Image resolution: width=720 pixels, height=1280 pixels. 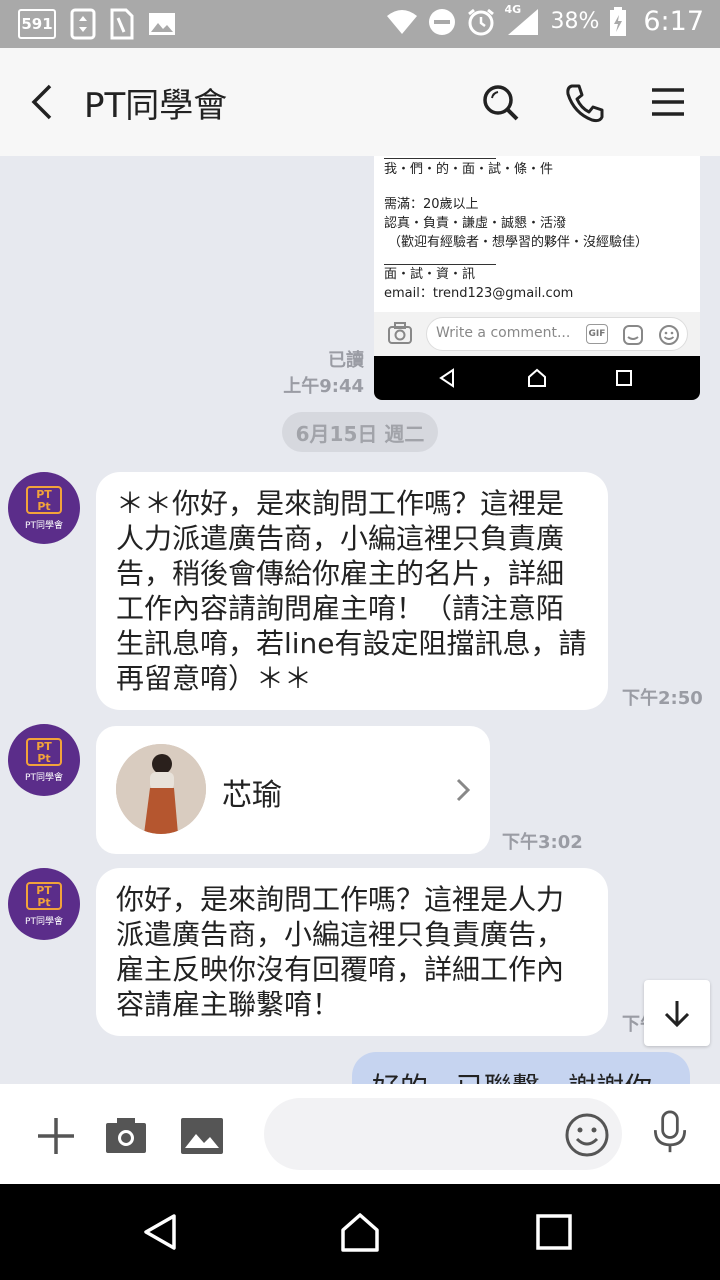 What do you see at coordinates (469, 169) in the screenshot?
I see `image-line: 我・們・的・面・試・條・件` at bounding box center [469, 169].